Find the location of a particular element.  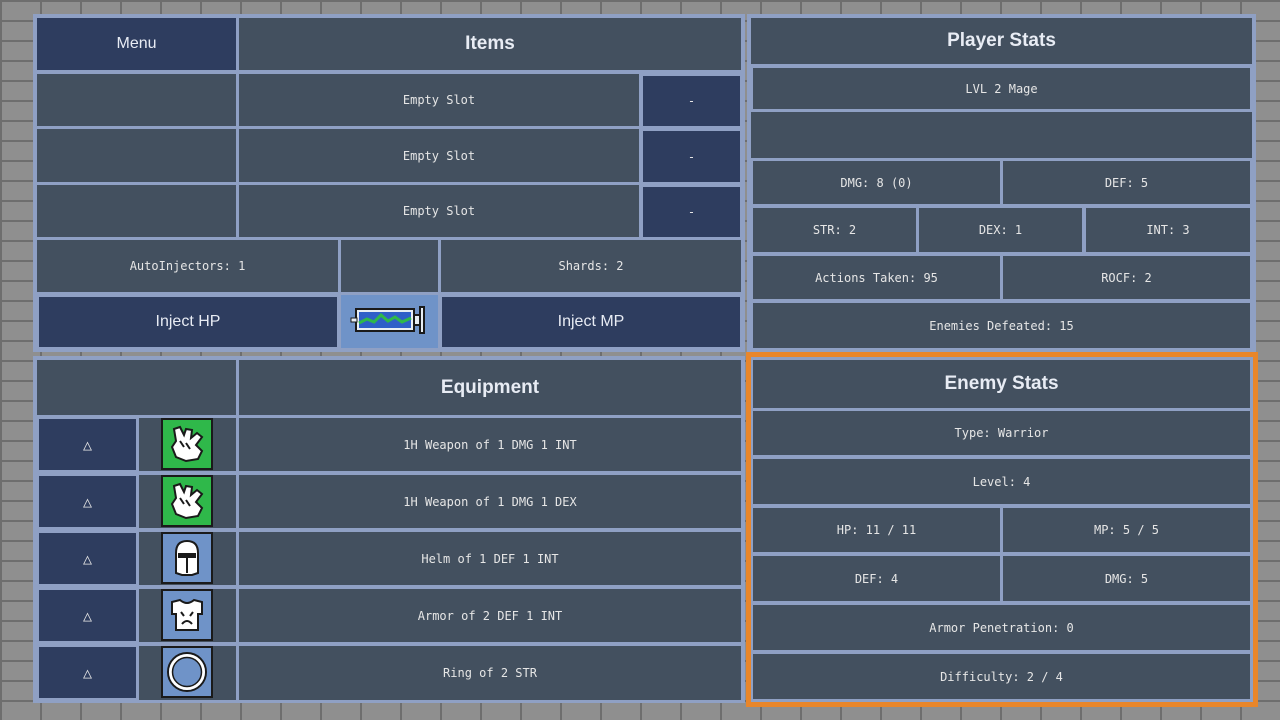

item-slot-1: Empty Slot is located at coordinates (439, 100).